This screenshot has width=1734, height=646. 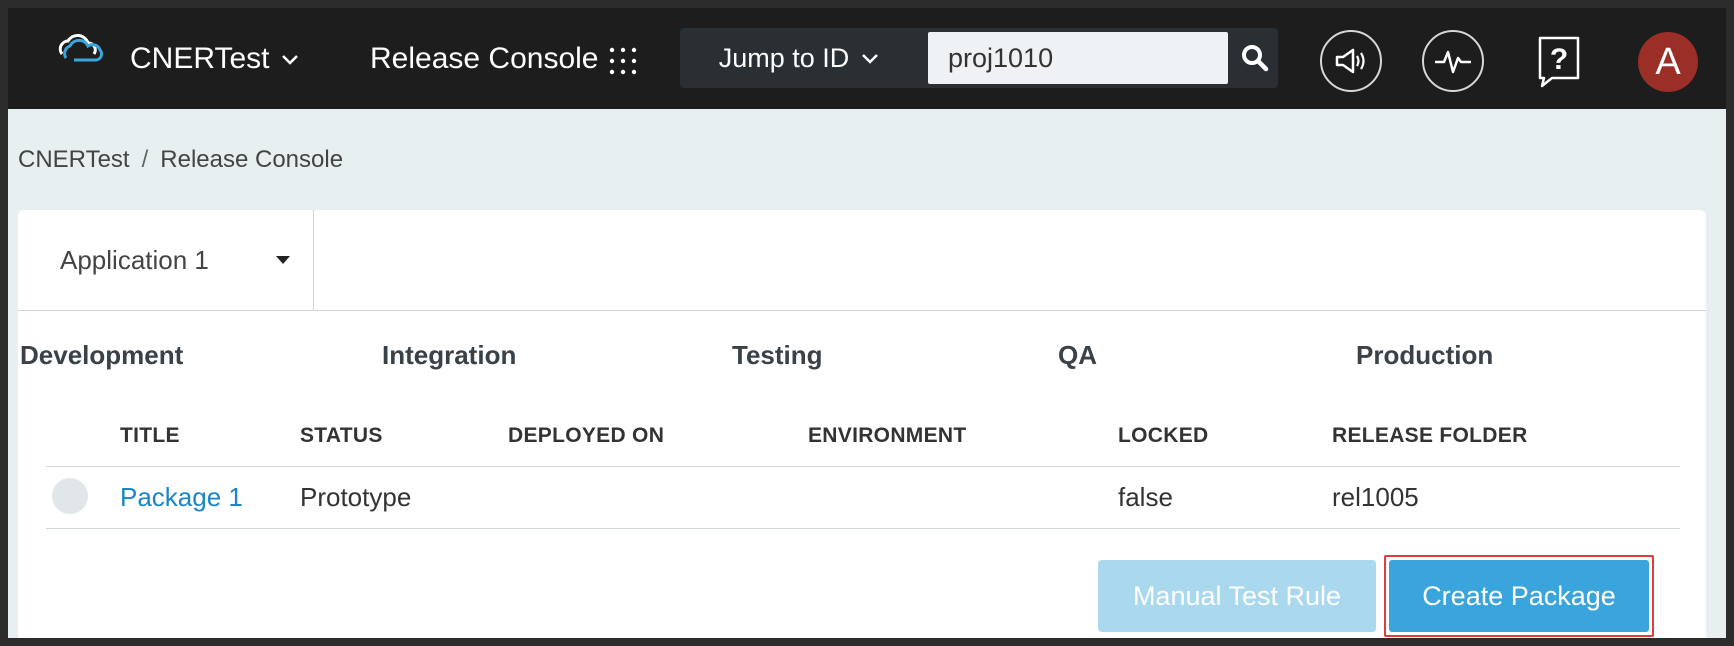 I want to click on tab-development: Development, so click(x=101, y=355).